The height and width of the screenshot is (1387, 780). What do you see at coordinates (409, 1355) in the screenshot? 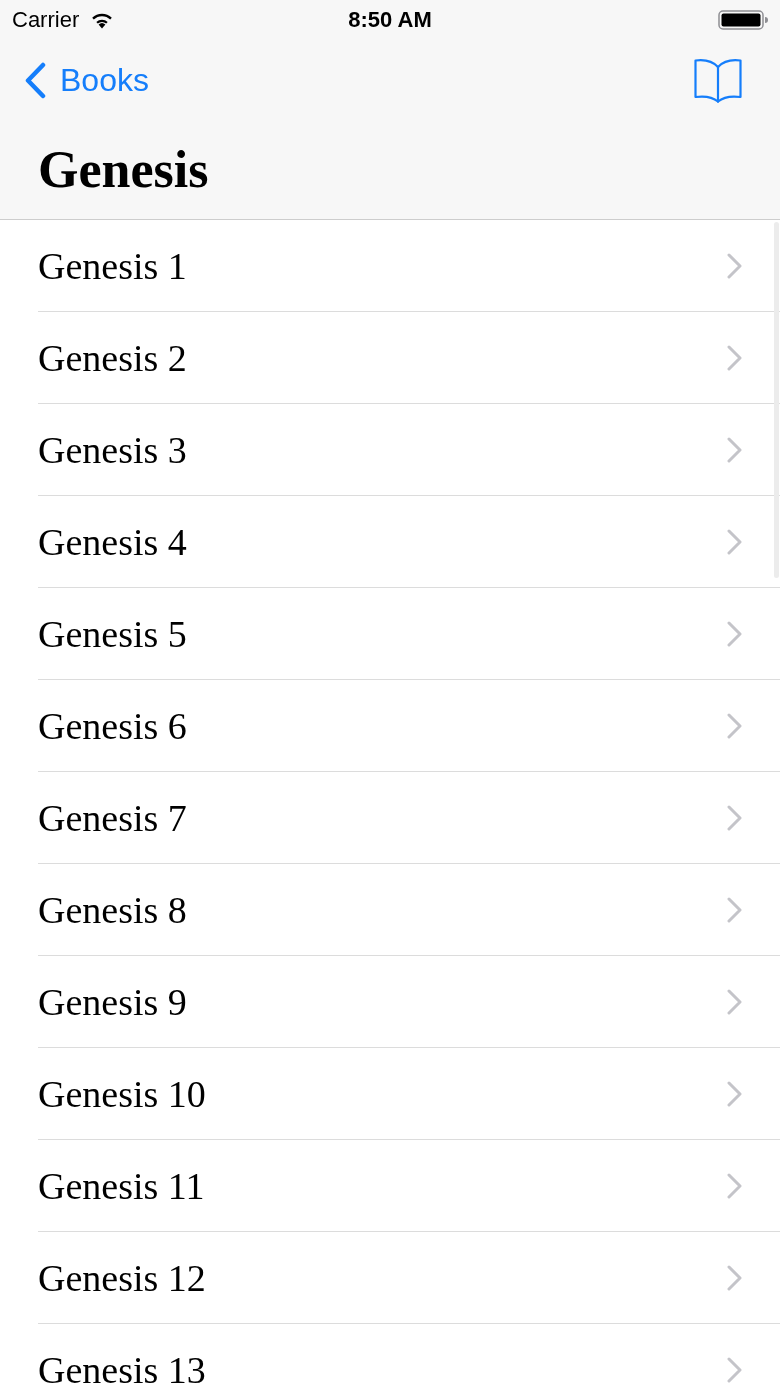
I see `chapter-row: Genesis 13` at bounding box center [409, 1355].